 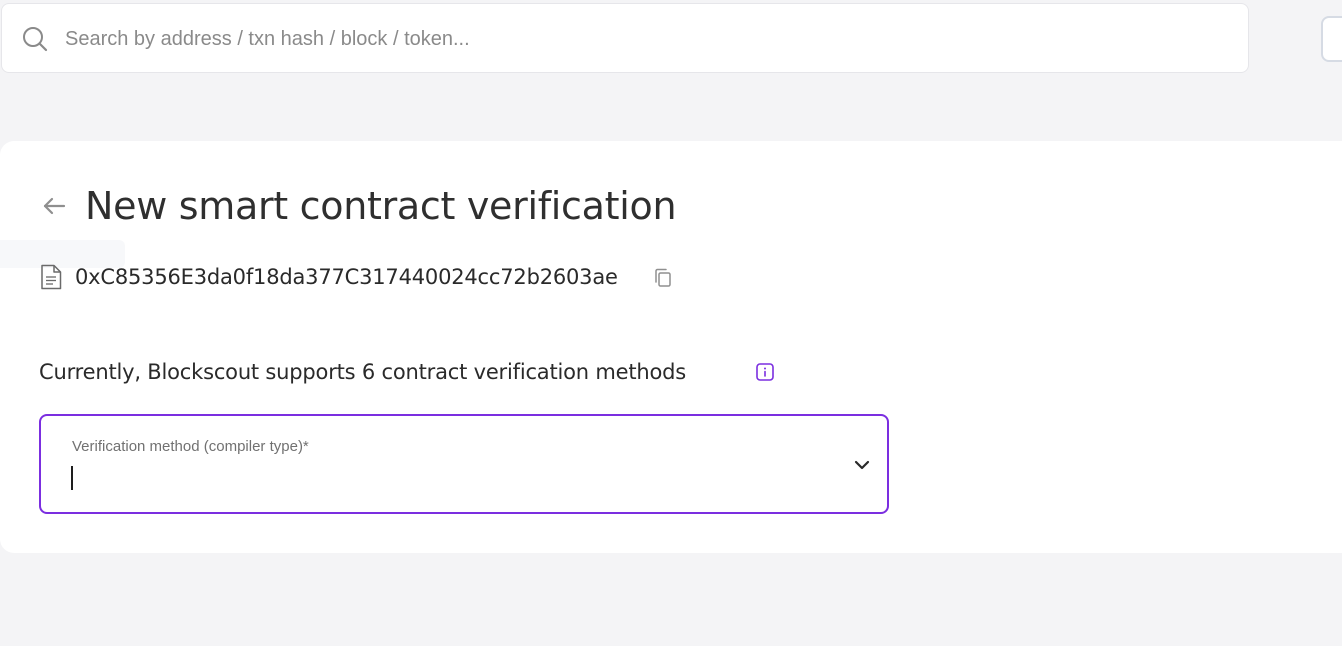 I want to click on search-bar, so click(x=625, y=38).